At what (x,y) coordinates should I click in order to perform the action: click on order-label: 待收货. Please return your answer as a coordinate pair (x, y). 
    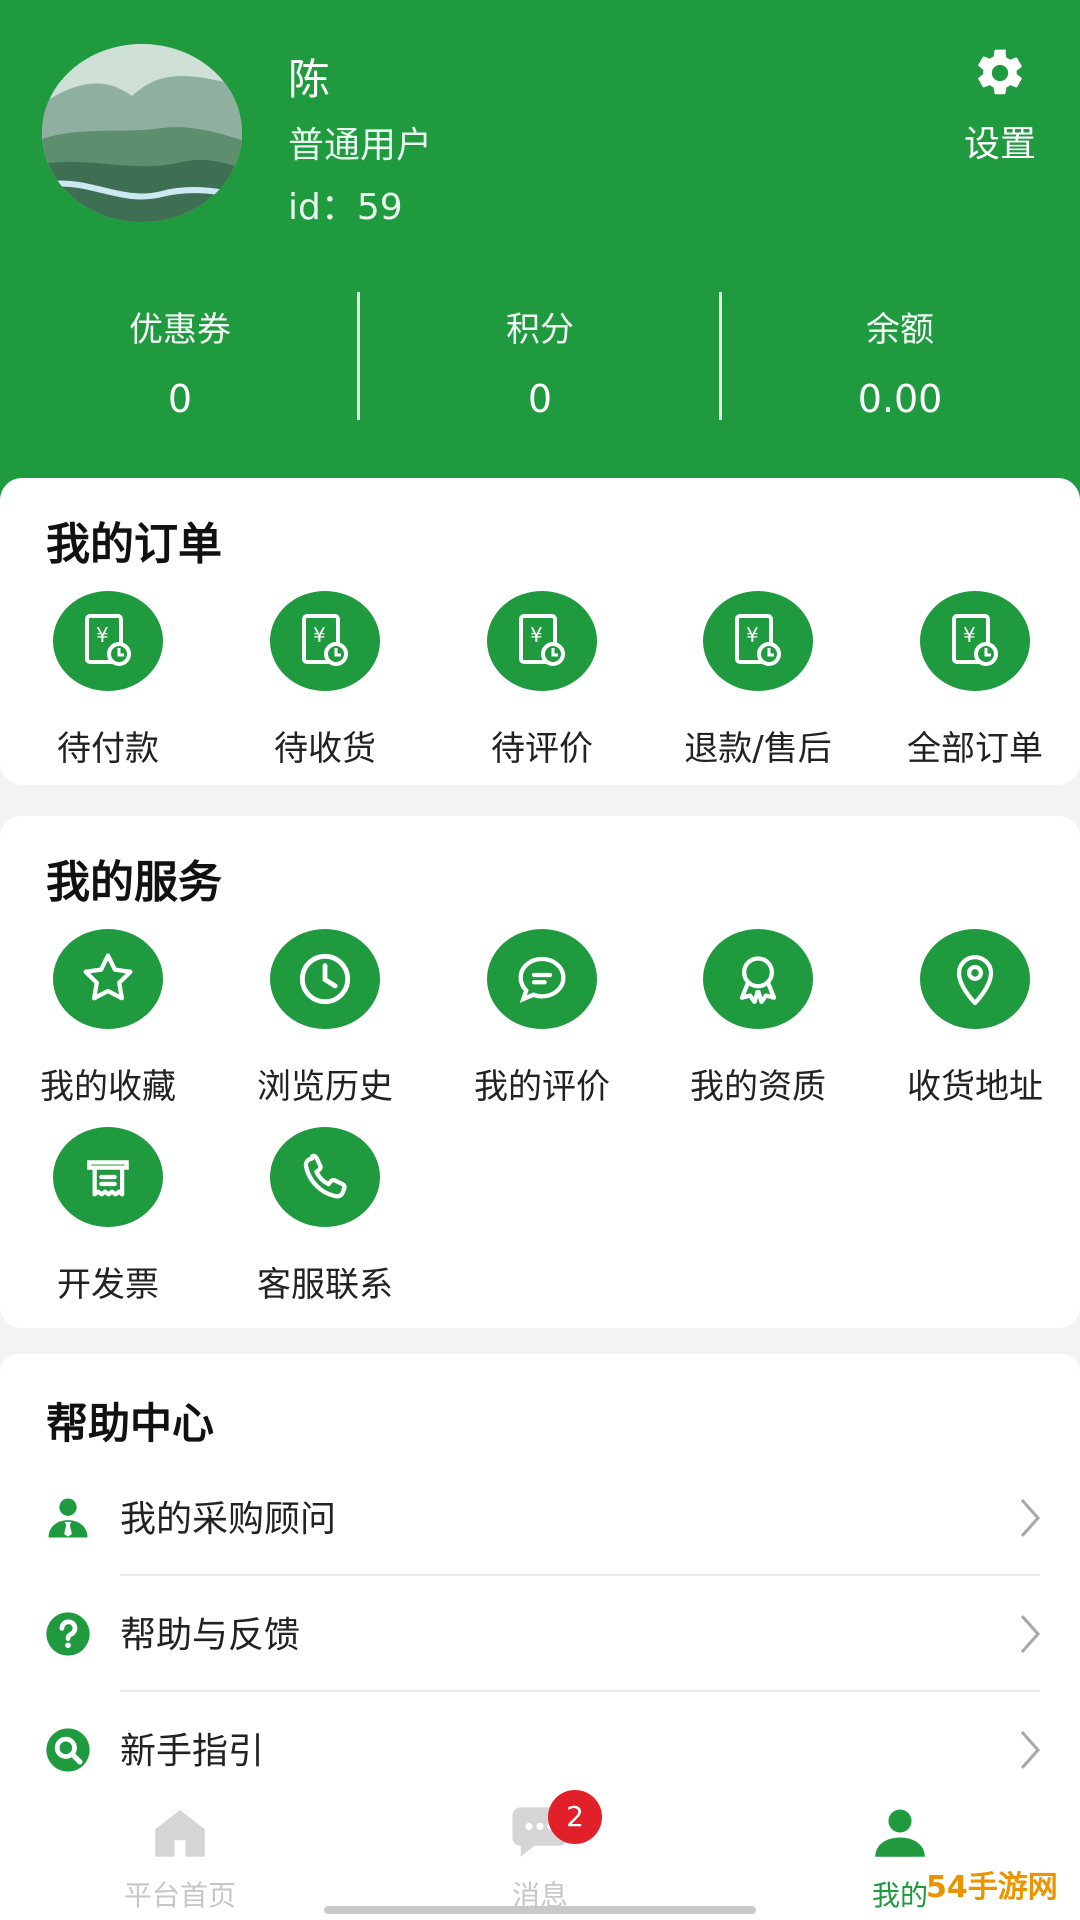
    Looking at the image, I should click on (325, 749).